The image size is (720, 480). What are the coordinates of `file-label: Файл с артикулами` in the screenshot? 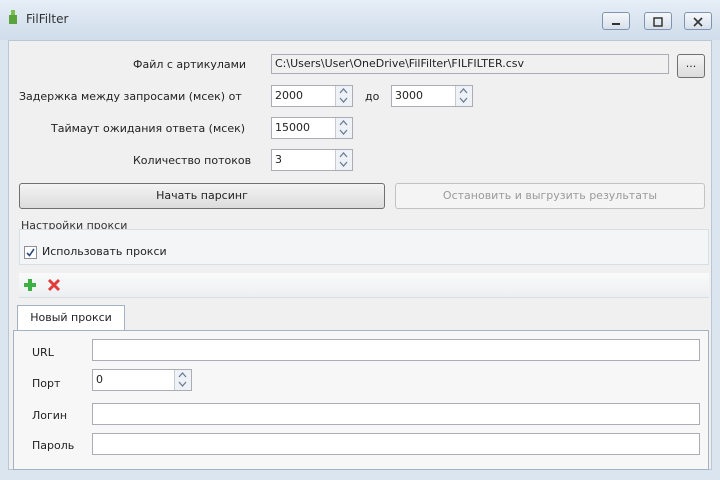 It's located at (190, 64).